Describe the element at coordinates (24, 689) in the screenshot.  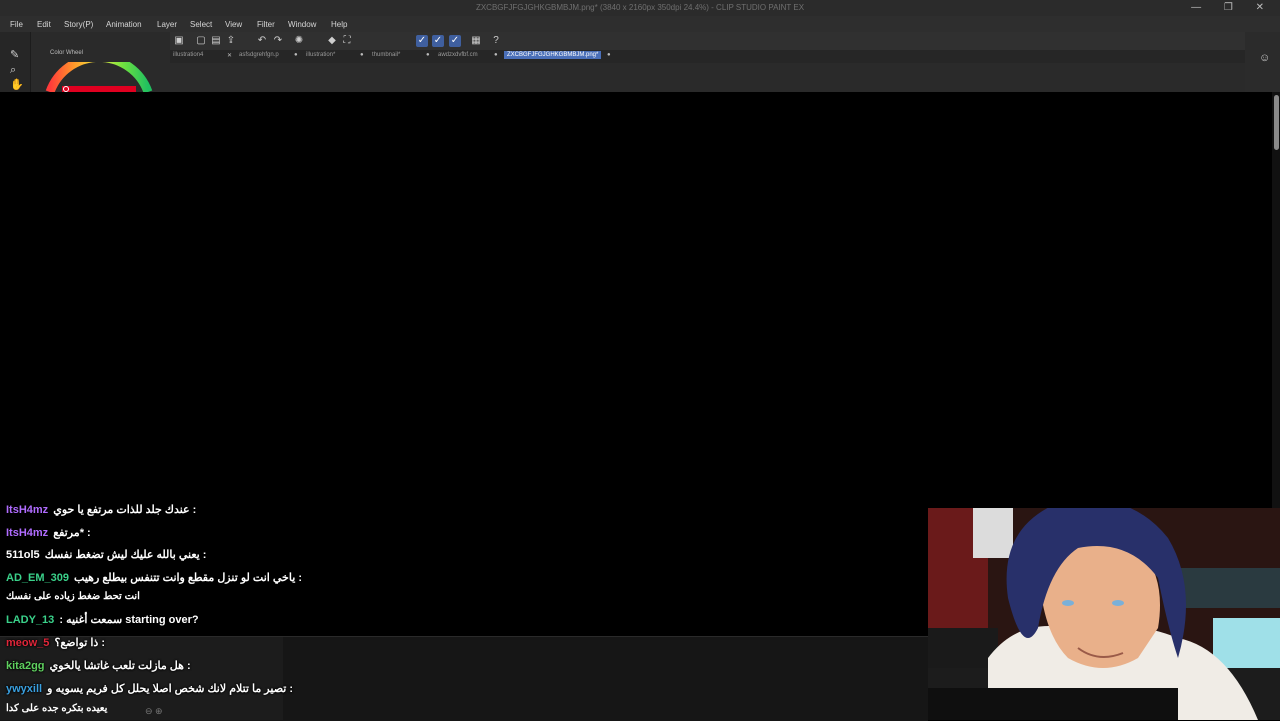
I see `chat-username: ywyxill` at that location.